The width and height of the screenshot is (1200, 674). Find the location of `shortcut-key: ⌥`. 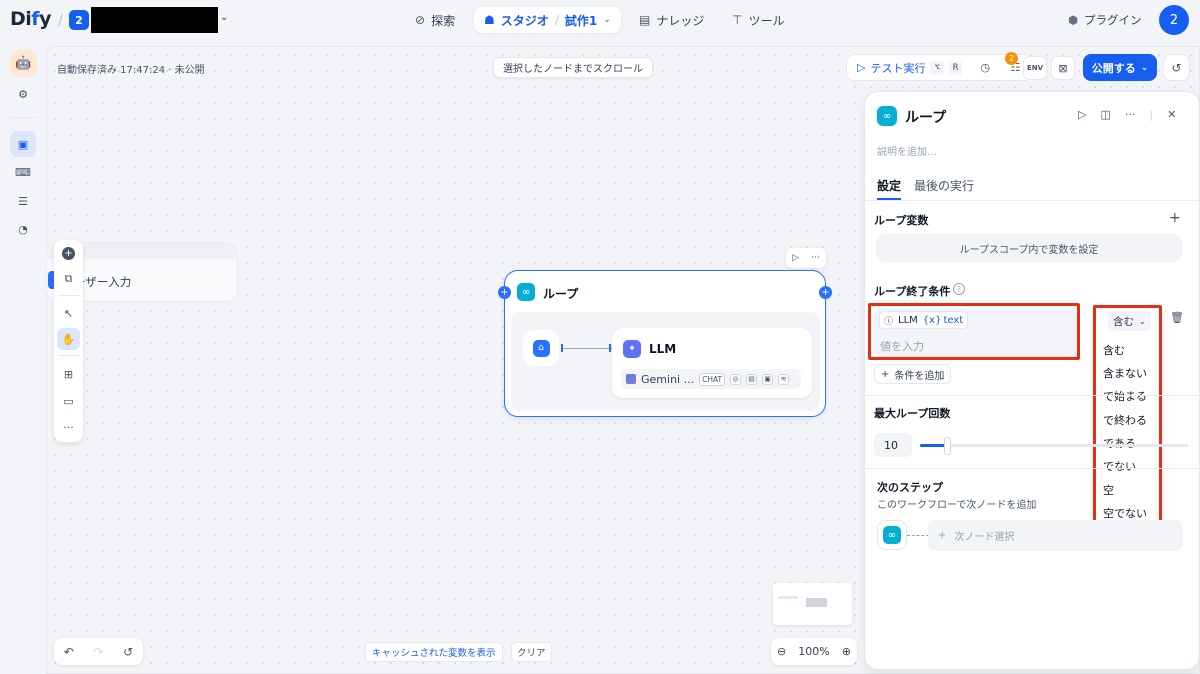

shortcut-key: ⌥ is located at coordinates (937, 67).